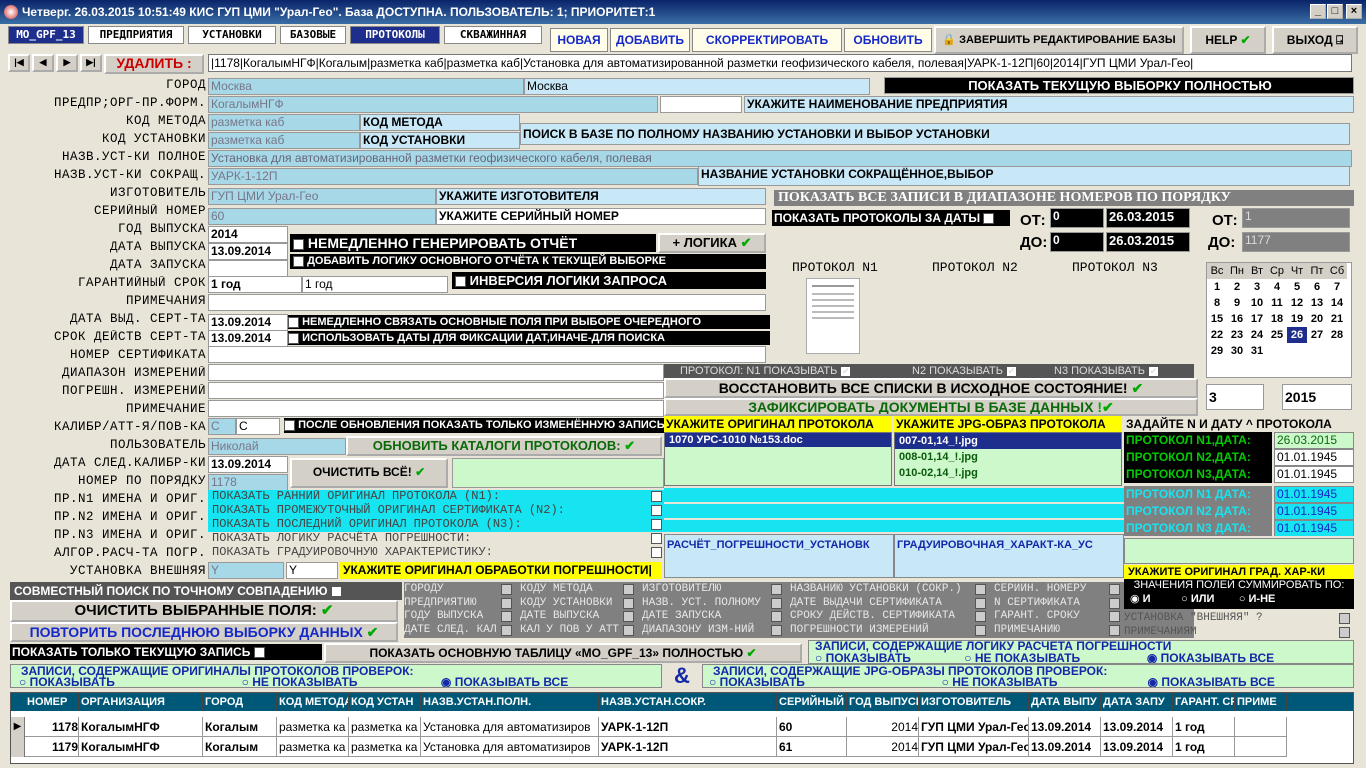 This screenshot has width=1366, height=768. What do you see at coordinates (1077, 218) in the screenshot?
I see `from-number: 0` at bounding box center [1077, 218].